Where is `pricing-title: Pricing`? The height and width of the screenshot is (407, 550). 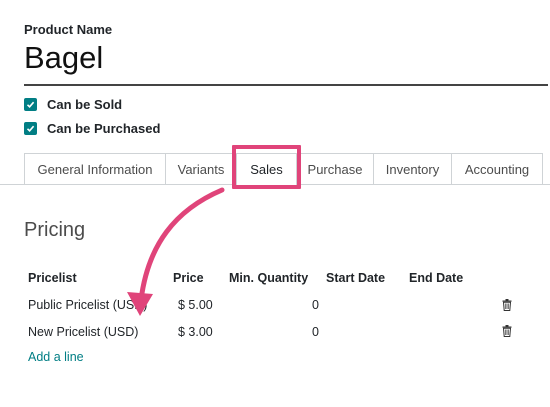 pricing-title: Pricing is located at coordinates (55, 230).